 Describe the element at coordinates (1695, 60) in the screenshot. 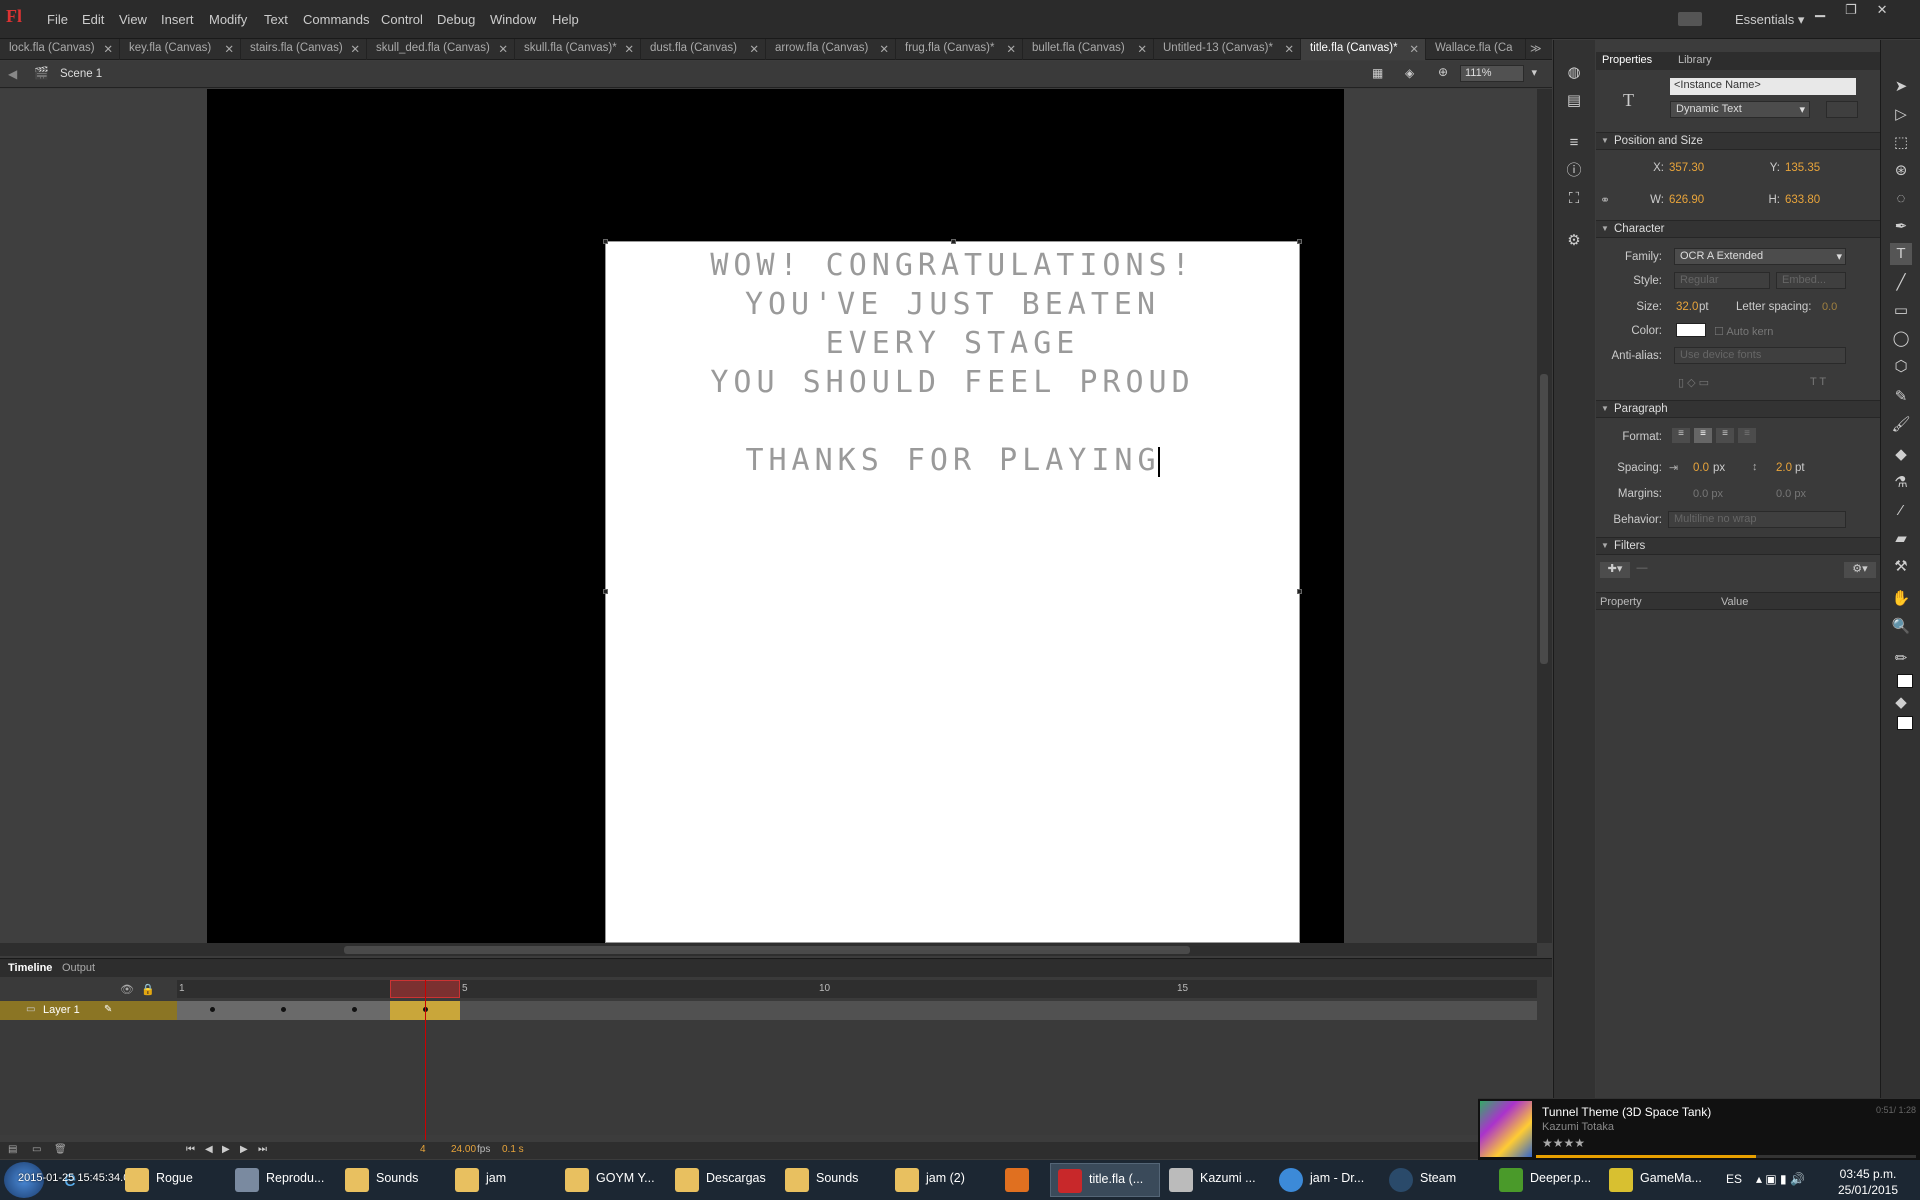

I see `tab-library: Library` at that location.